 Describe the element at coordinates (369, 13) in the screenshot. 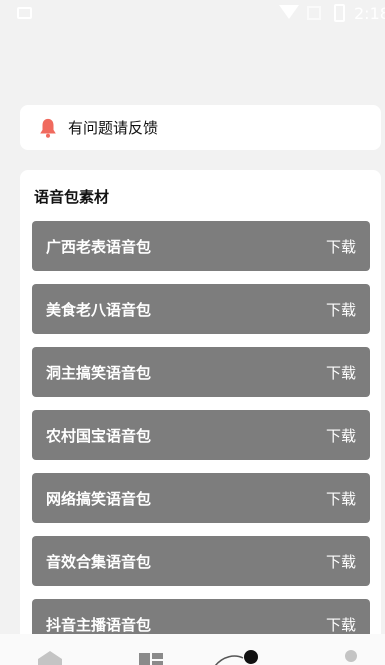

I see `status-time: 2:18` at that location.